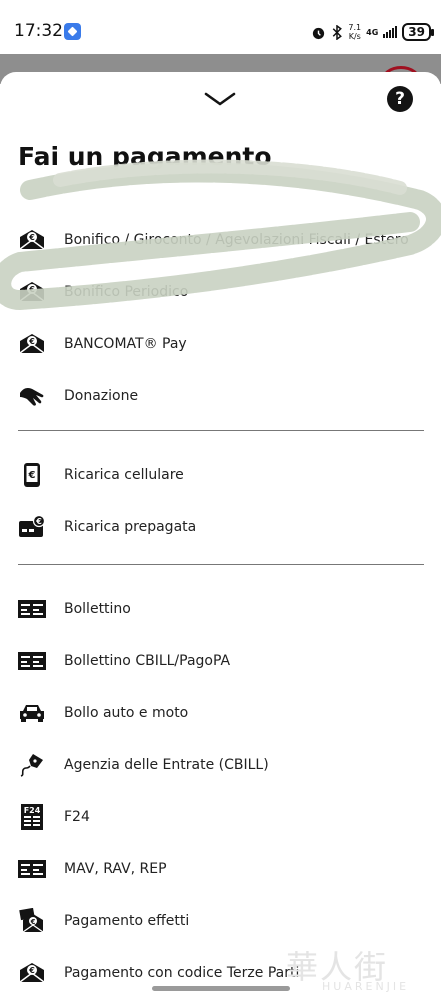 Image resolution: width=441 pixels, height=1000 pixels. I want to click on menu-item-f24: F24 F24, so click(220, 817).